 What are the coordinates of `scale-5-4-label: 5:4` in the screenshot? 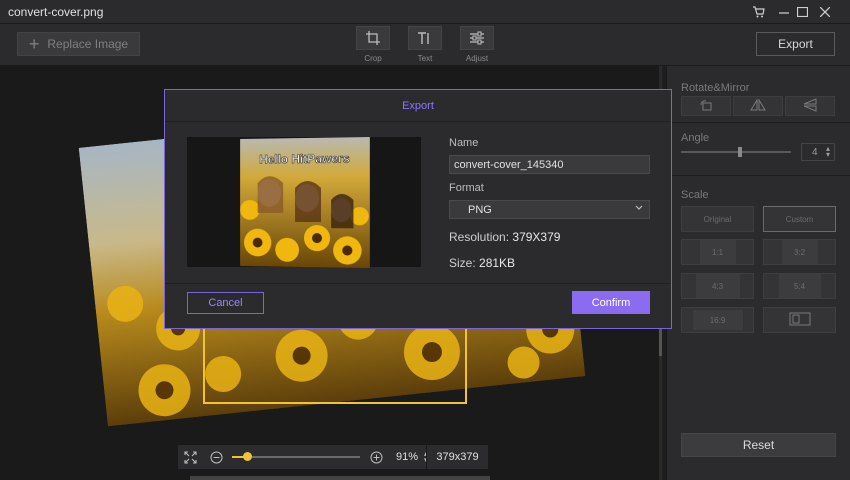 It's located at (799, 286).